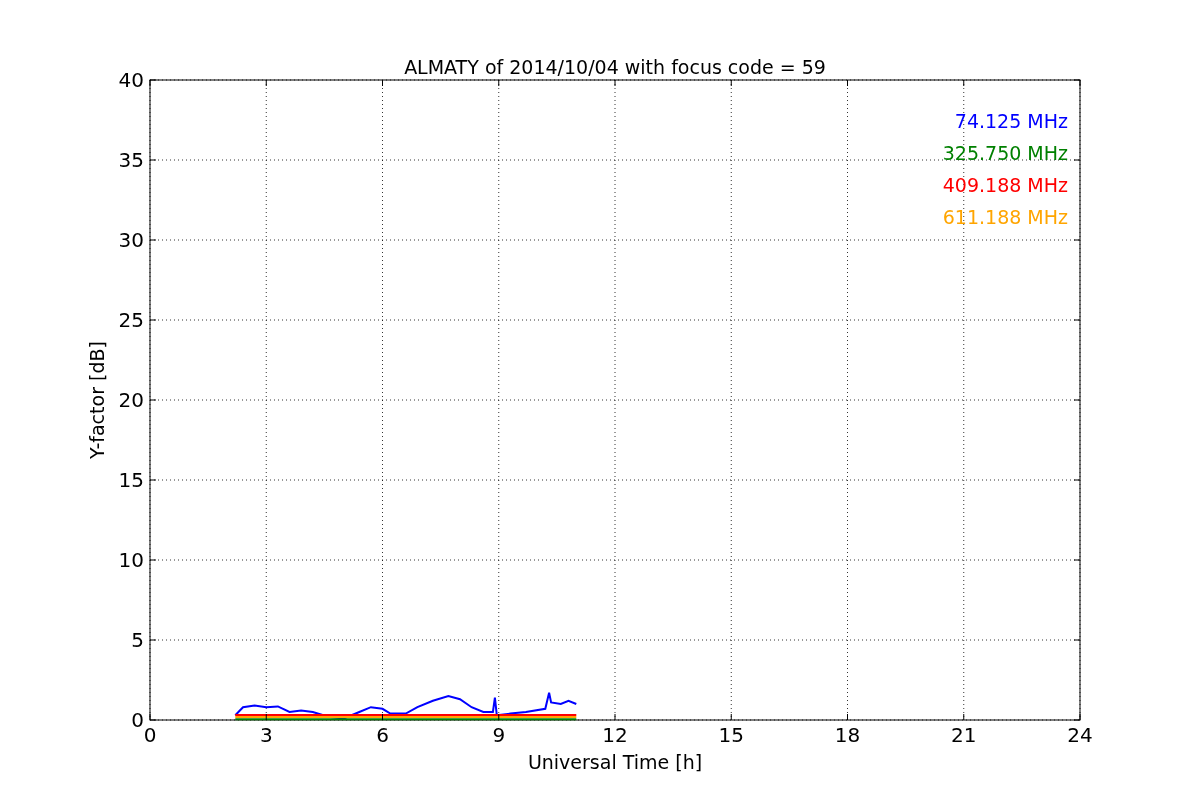 The height and width of the screenshot is (800, 1200). Describe the element at coordinates (131, 320) in the screenshot. I see `y-tick-label: 25` at that location.